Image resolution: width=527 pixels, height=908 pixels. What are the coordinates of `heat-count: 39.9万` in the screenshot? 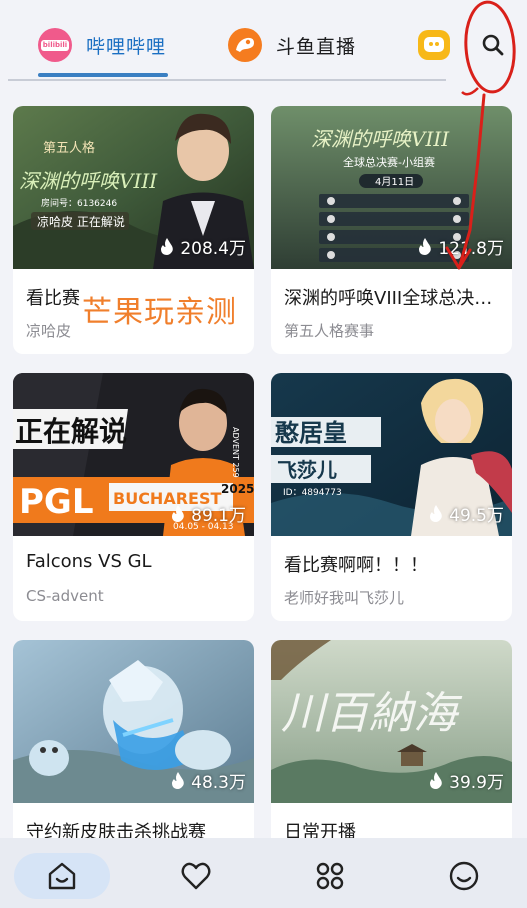 It's located at (466, 780).